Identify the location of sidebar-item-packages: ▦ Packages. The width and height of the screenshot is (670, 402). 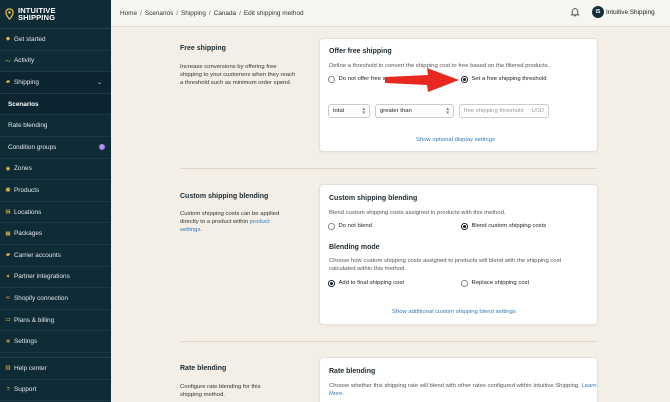
(55, 234).